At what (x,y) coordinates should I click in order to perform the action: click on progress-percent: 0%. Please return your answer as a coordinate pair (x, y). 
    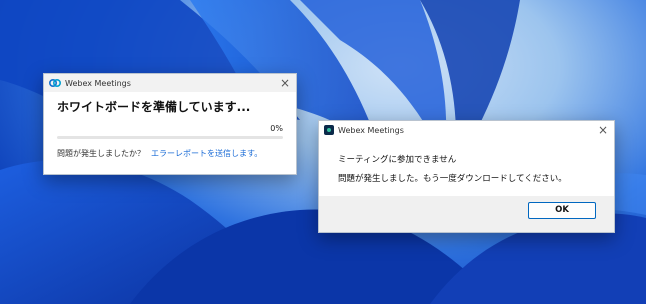
    Looking at the image, I should click on (276, 128).